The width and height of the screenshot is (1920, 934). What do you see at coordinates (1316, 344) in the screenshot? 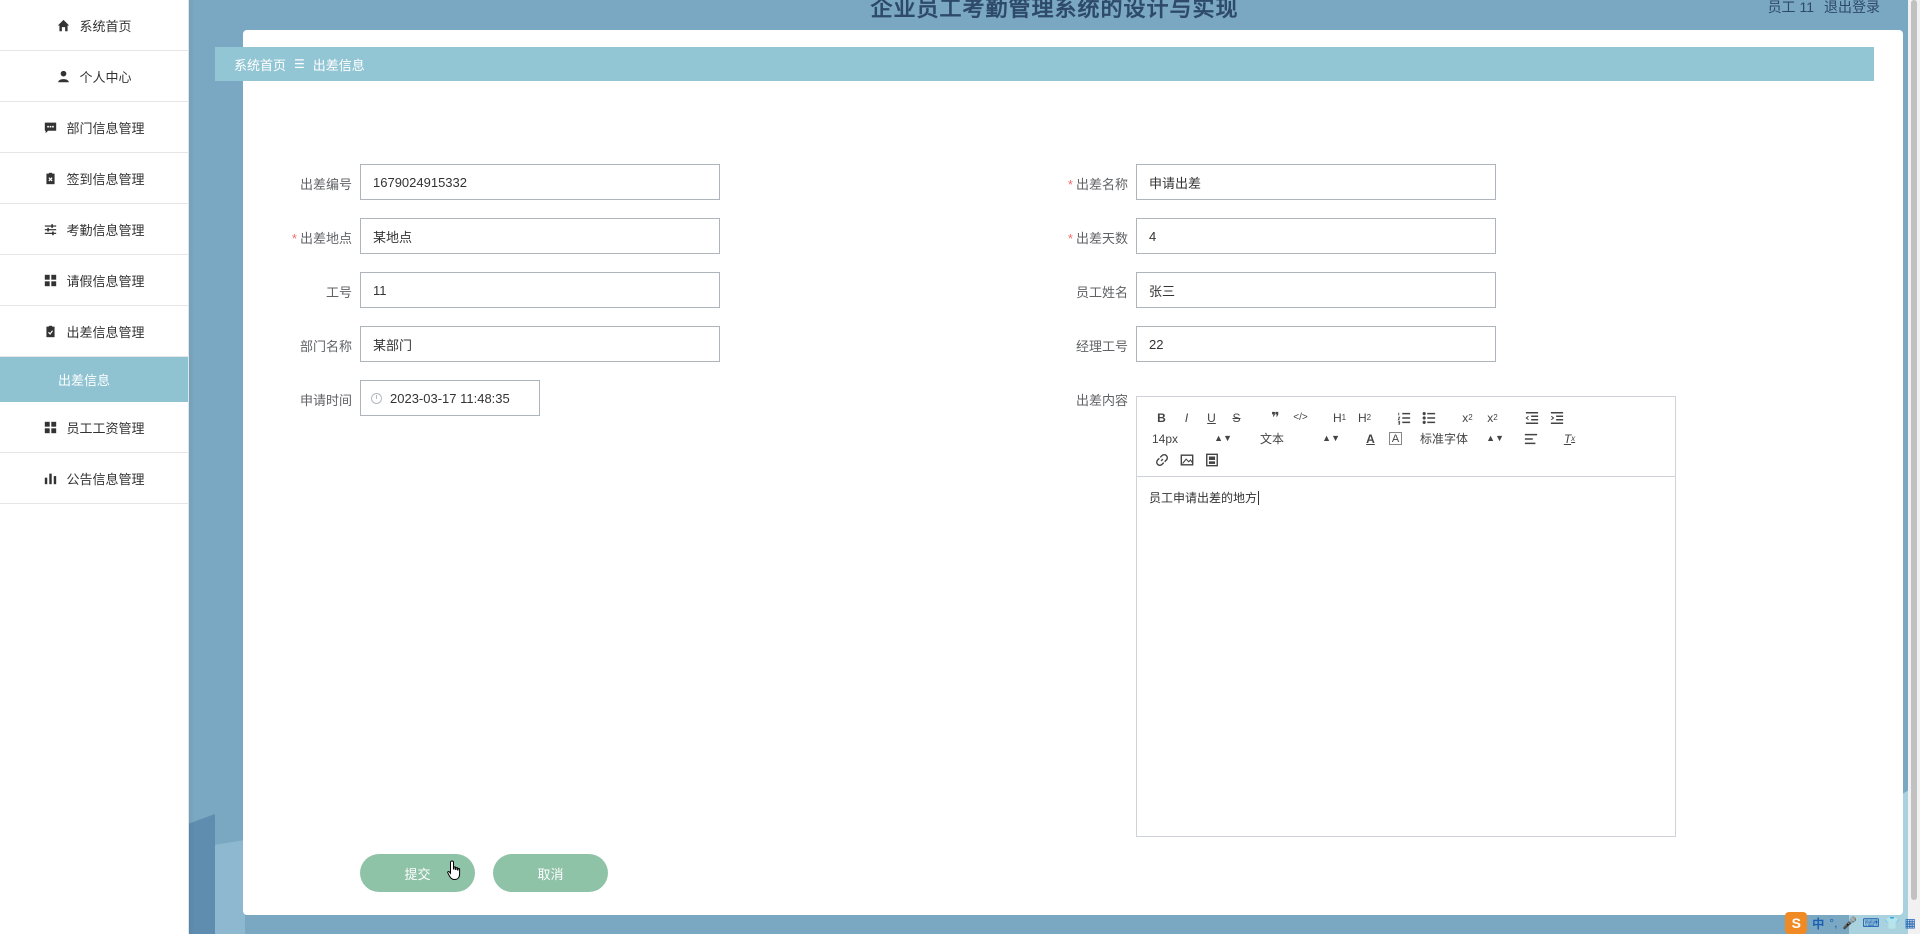
I see `manager-id-input: 22` at bounding box center [1316, 344].